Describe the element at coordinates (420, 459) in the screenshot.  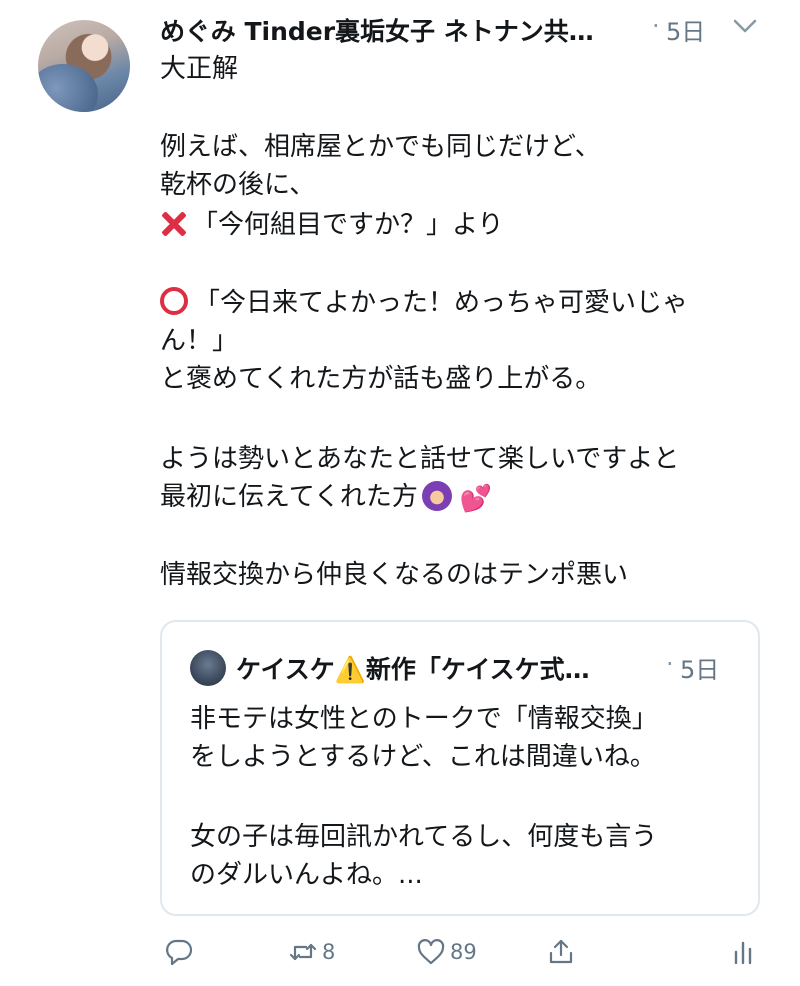
I see `tweet-line: ようは勢いとあなたと話せて楽しいですよと` at that location.